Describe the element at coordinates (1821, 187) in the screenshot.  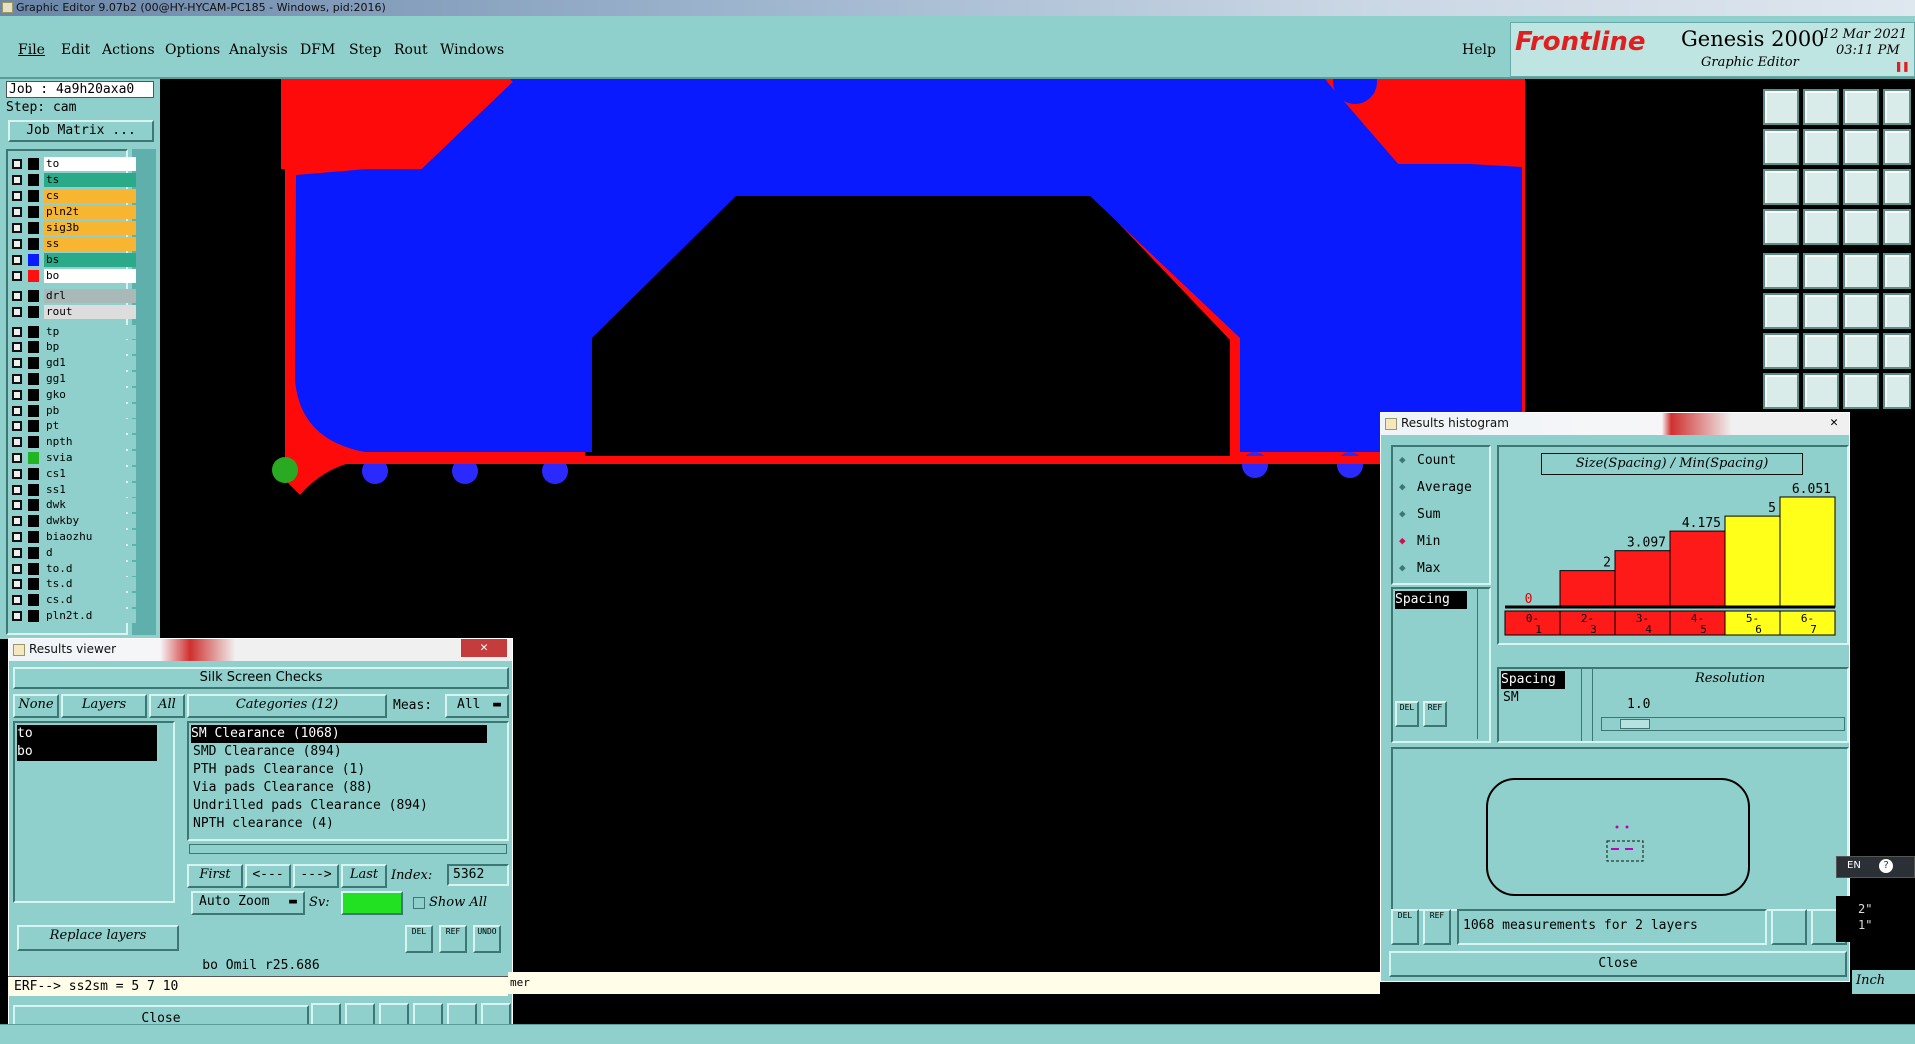
I see `move-icon` at that location.